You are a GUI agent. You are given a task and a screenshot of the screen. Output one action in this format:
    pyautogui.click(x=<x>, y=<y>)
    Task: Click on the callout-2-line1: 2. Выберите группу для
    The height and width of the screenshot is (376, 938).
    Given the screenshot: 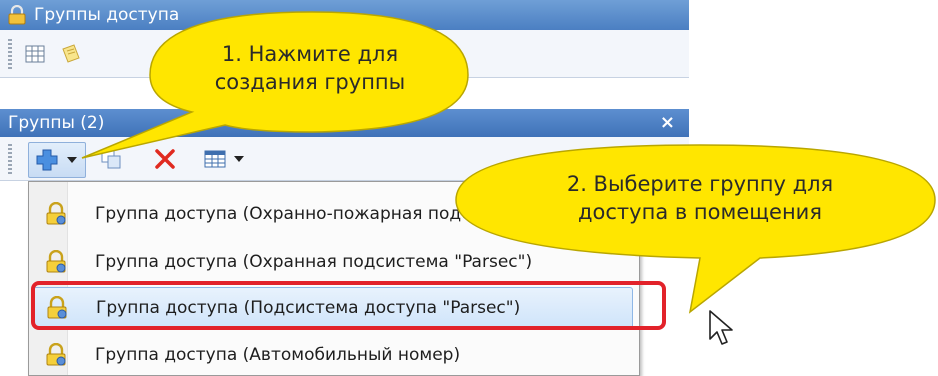 What is the action you would take?
    pyautogui.click(x=700, y=184)
    